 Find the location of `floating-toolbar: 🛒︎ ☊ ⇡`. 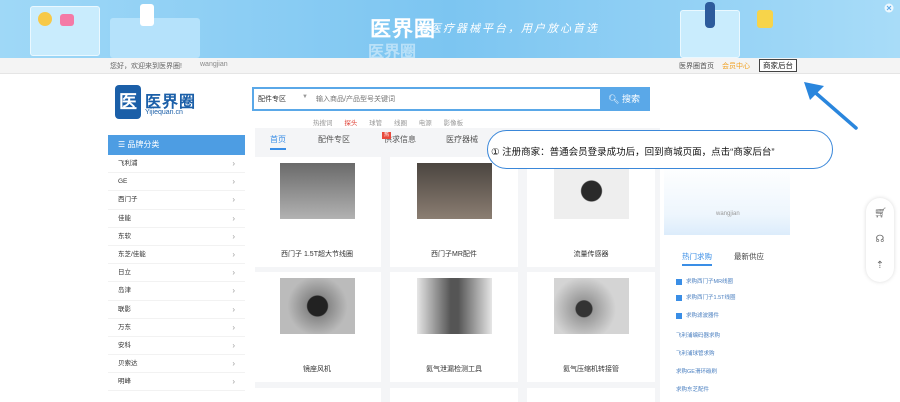

floating-toolbar: 🛒︎ ☊ ⇡ is located at coordinates (880, 240).